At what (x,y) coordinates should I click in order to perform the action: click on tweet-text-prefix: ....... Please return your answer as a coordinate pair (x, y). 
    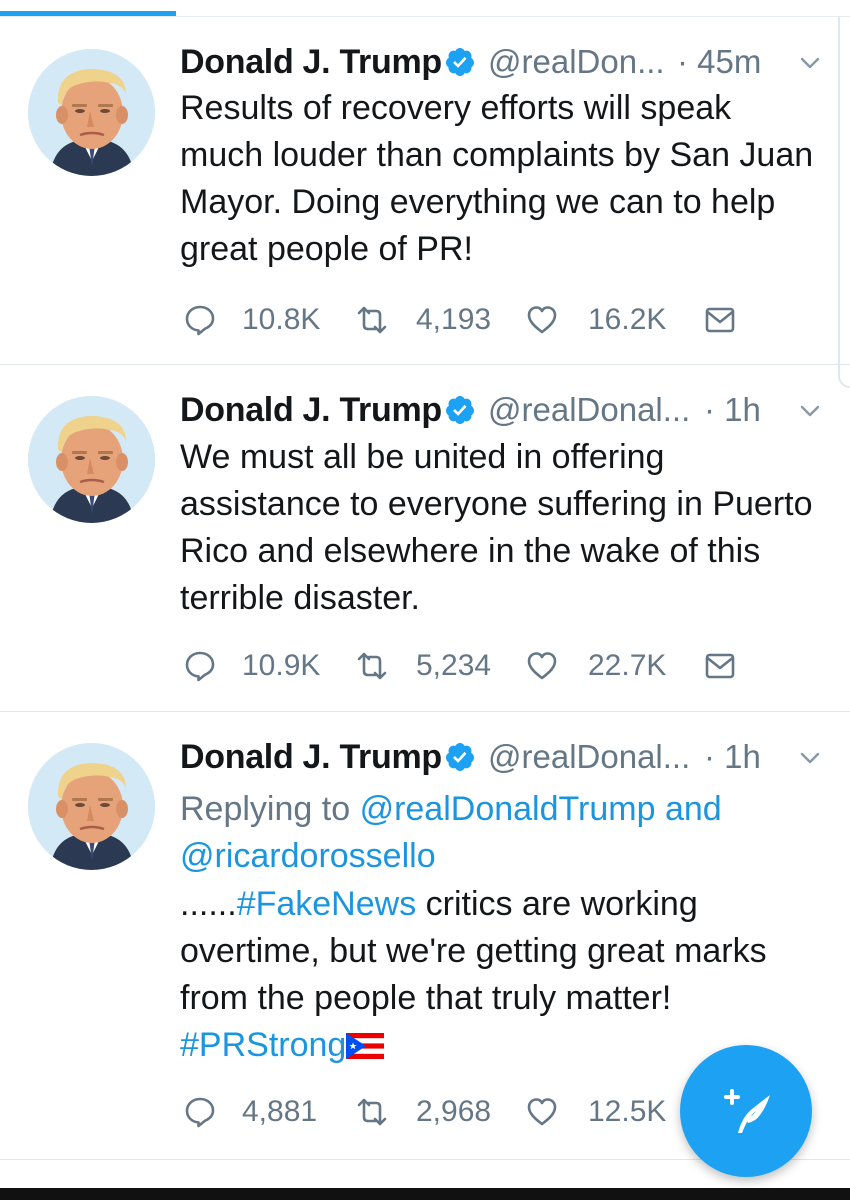
    Looking at the image, I should click on (208, 904).